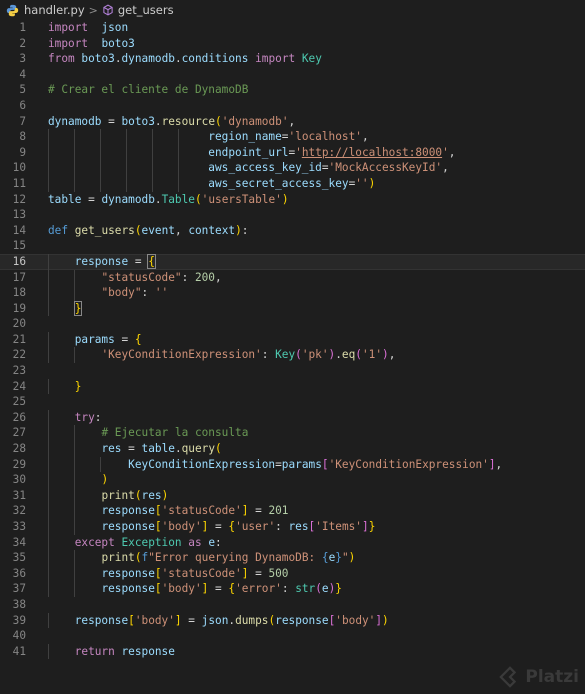 This screenshot has width=585, height=694. What do you see at coordinates (292, 542) in the screenshot?
I see `code-line: 34 except Exception as e:` at bounding box center [292, 542].